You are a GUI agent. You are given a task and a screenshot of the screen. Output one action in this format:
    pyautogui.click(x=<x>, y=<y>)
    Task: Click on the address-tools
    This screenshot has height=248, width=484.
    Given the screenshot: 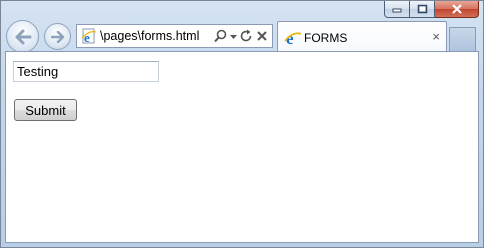 What is the action you would take?
    pyautogui.click(x=241, y=36)
    